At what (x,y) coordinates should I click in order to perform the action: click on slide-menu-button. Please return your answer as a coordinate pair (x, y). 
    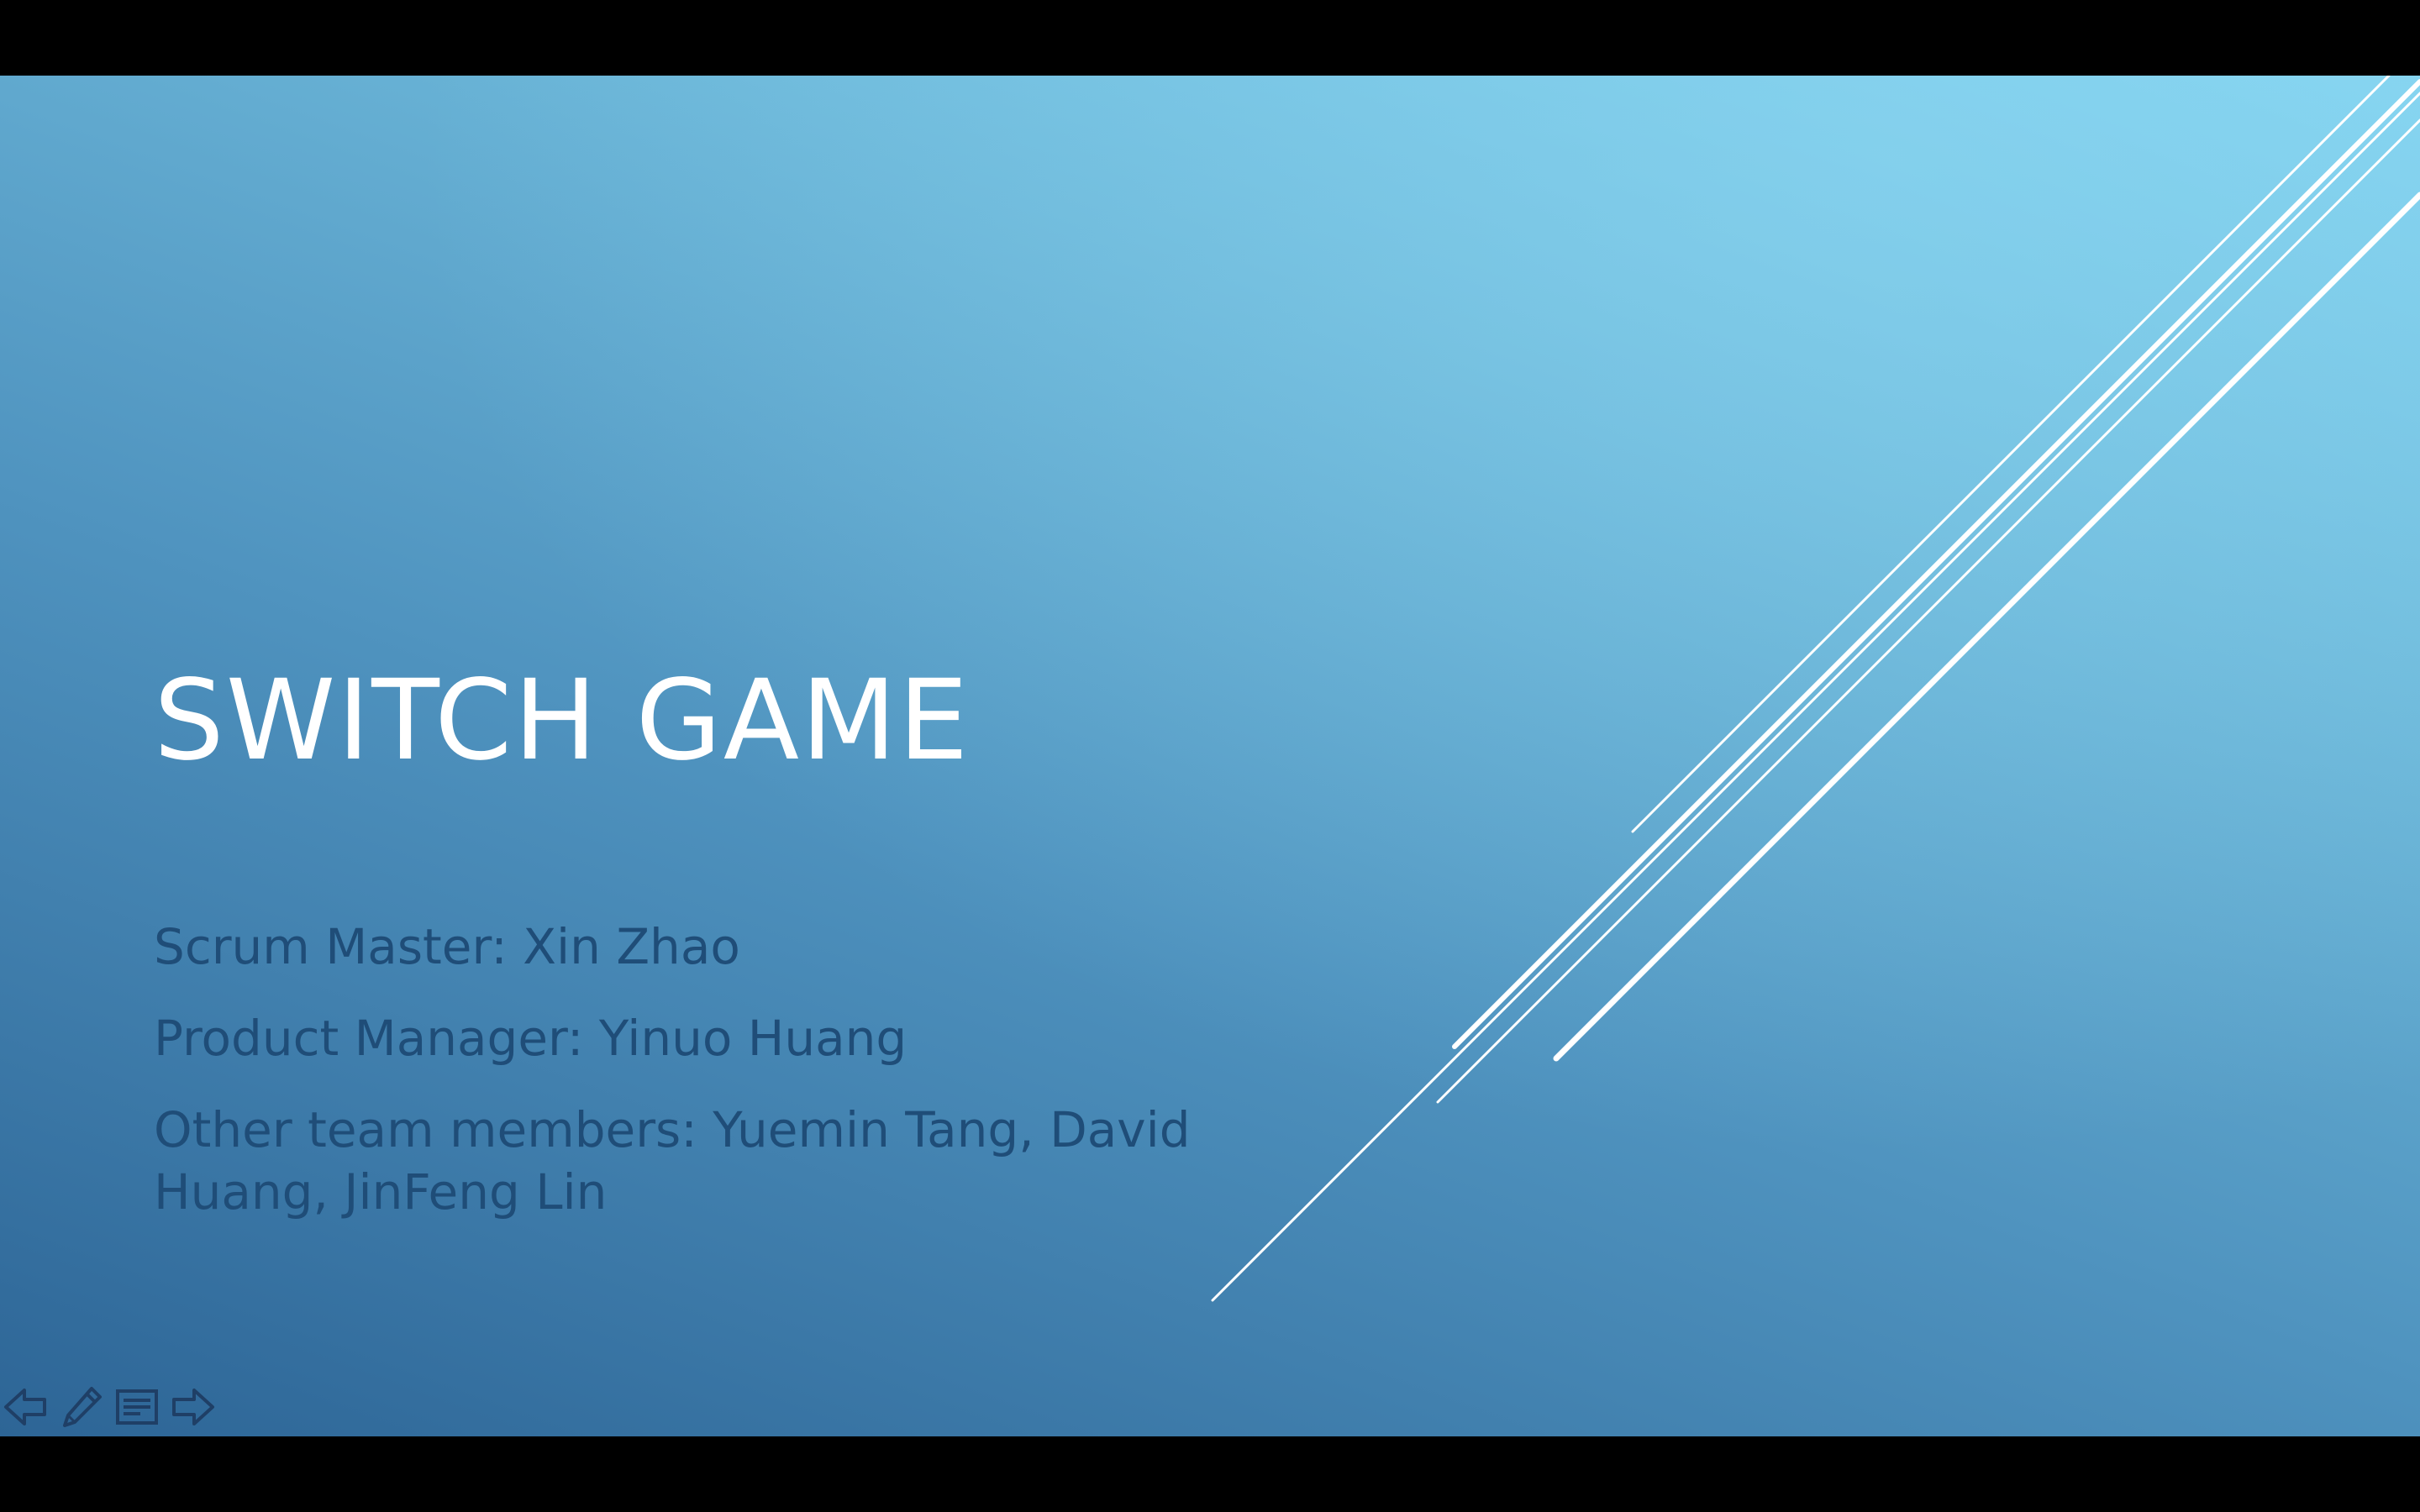
    Looking at the image, I should click on (137, 1407).